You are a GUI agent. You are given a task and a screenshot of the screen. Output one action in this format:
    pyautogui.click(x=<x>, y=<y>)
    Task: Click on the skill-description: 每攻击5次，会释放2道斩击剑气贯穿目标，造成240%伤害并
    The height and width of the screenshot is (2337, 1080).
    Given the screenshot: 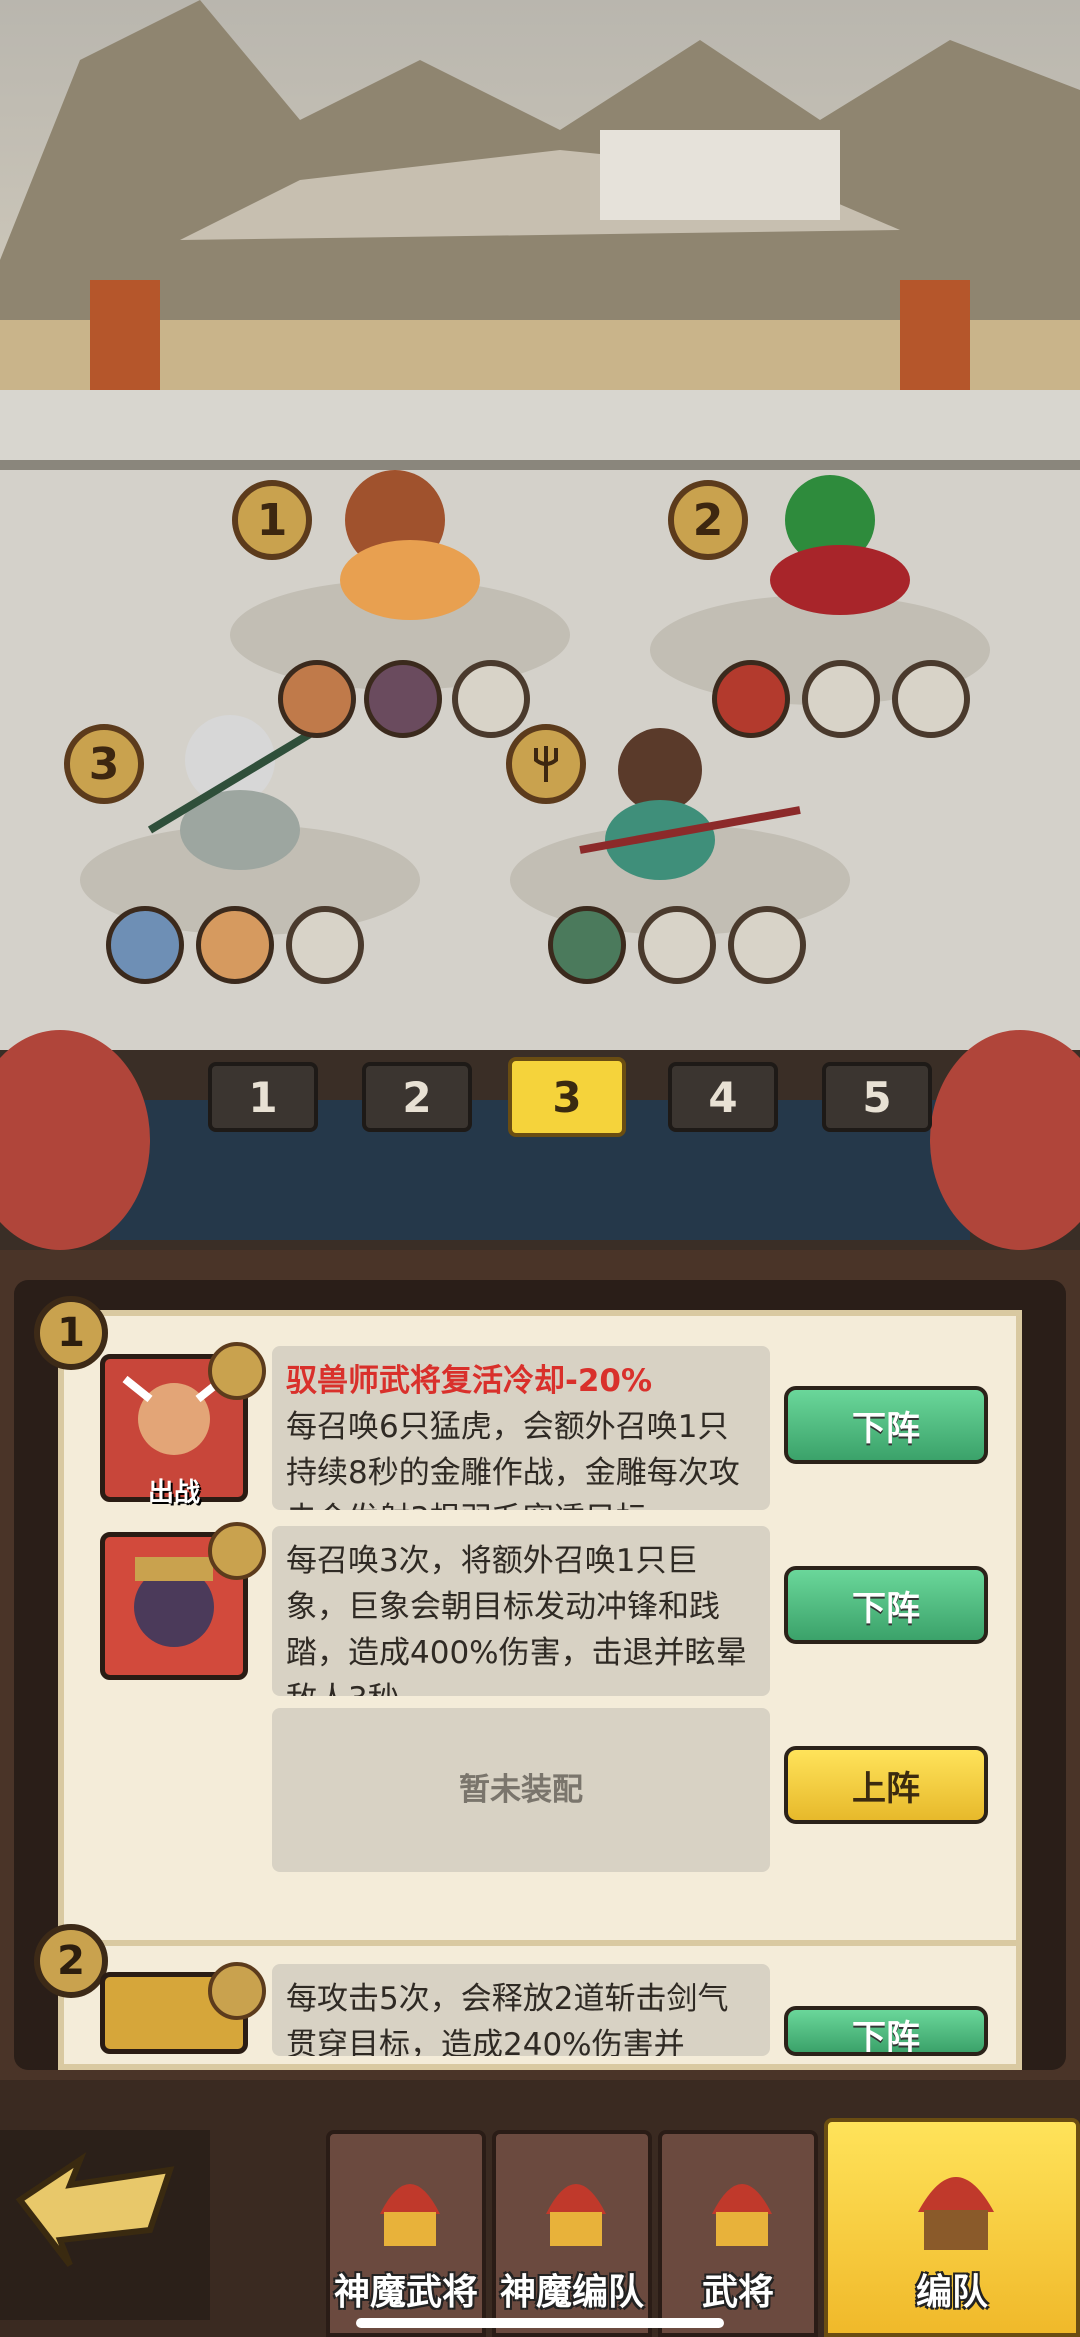 What is the action you would take?
    pyautogui.click(x=521, y=2010)
    